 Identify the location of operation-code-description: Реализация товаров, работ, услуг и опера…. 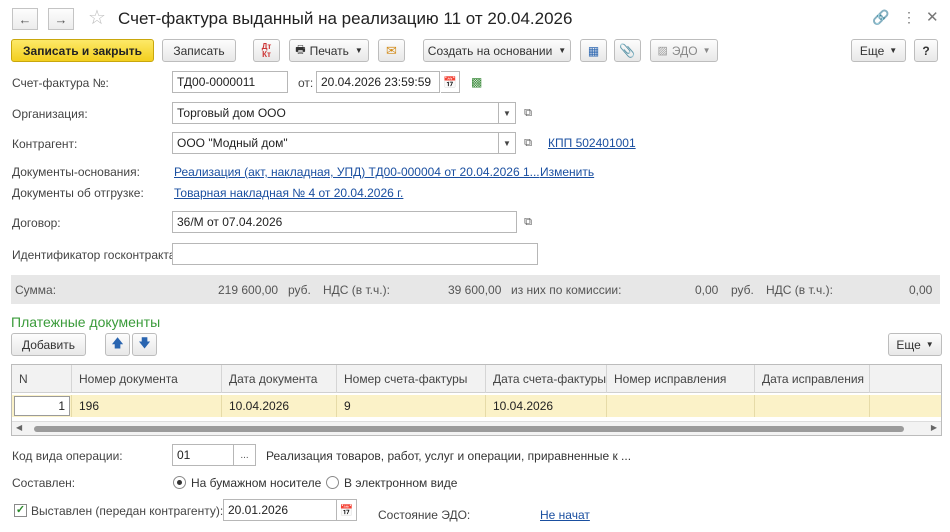
(449, 456).